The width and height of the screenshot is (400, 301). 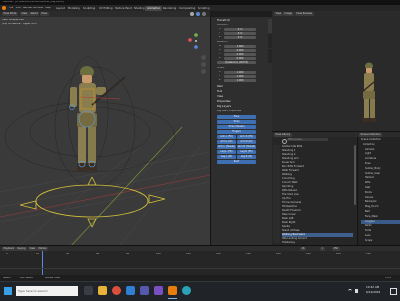 I want to click on rig-layer-arm-r-tweak-button: Arm.R (Tweak), so click(x=246, y=147).